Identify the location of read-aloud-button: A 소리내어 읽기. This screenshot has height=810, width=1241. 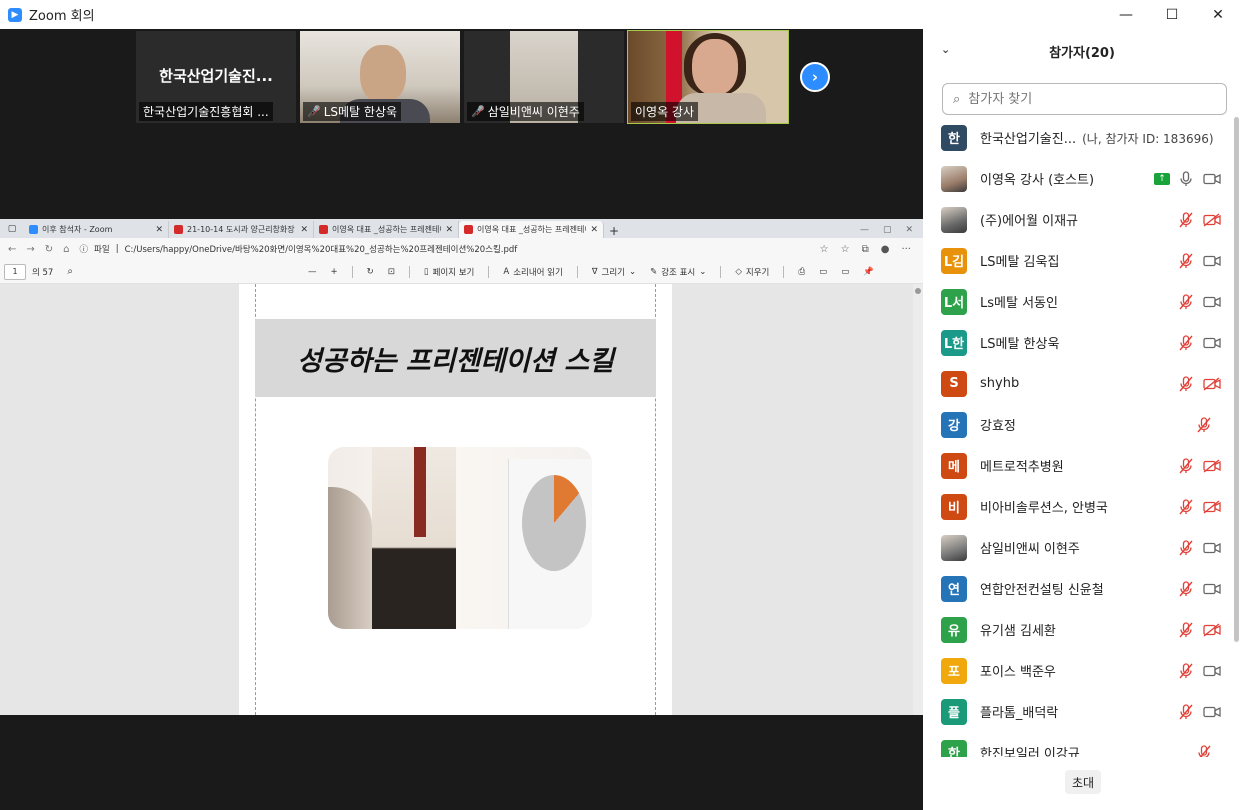
(532, 272).